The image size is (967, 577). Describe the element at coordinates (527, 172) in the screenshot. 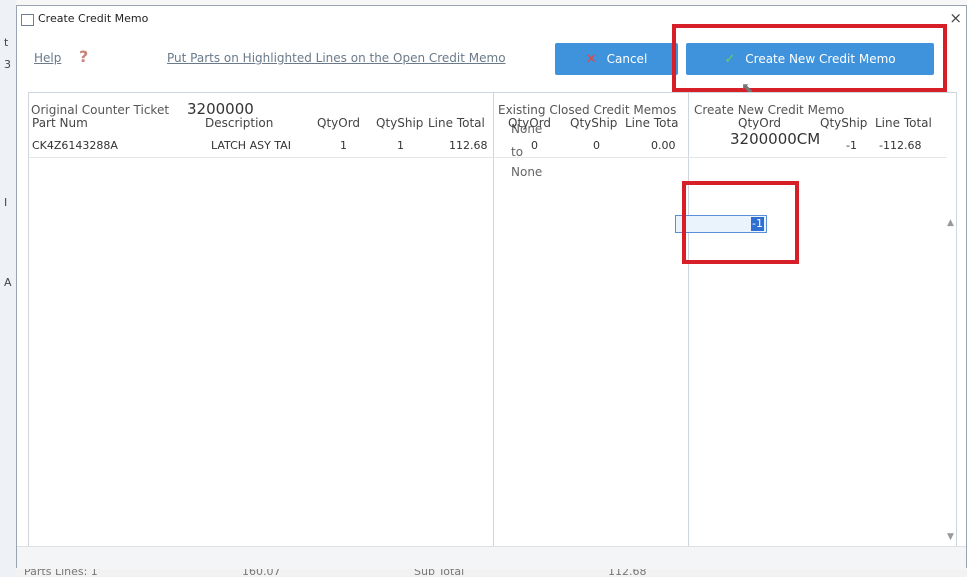

I see `existing-range-to: None` at that location.